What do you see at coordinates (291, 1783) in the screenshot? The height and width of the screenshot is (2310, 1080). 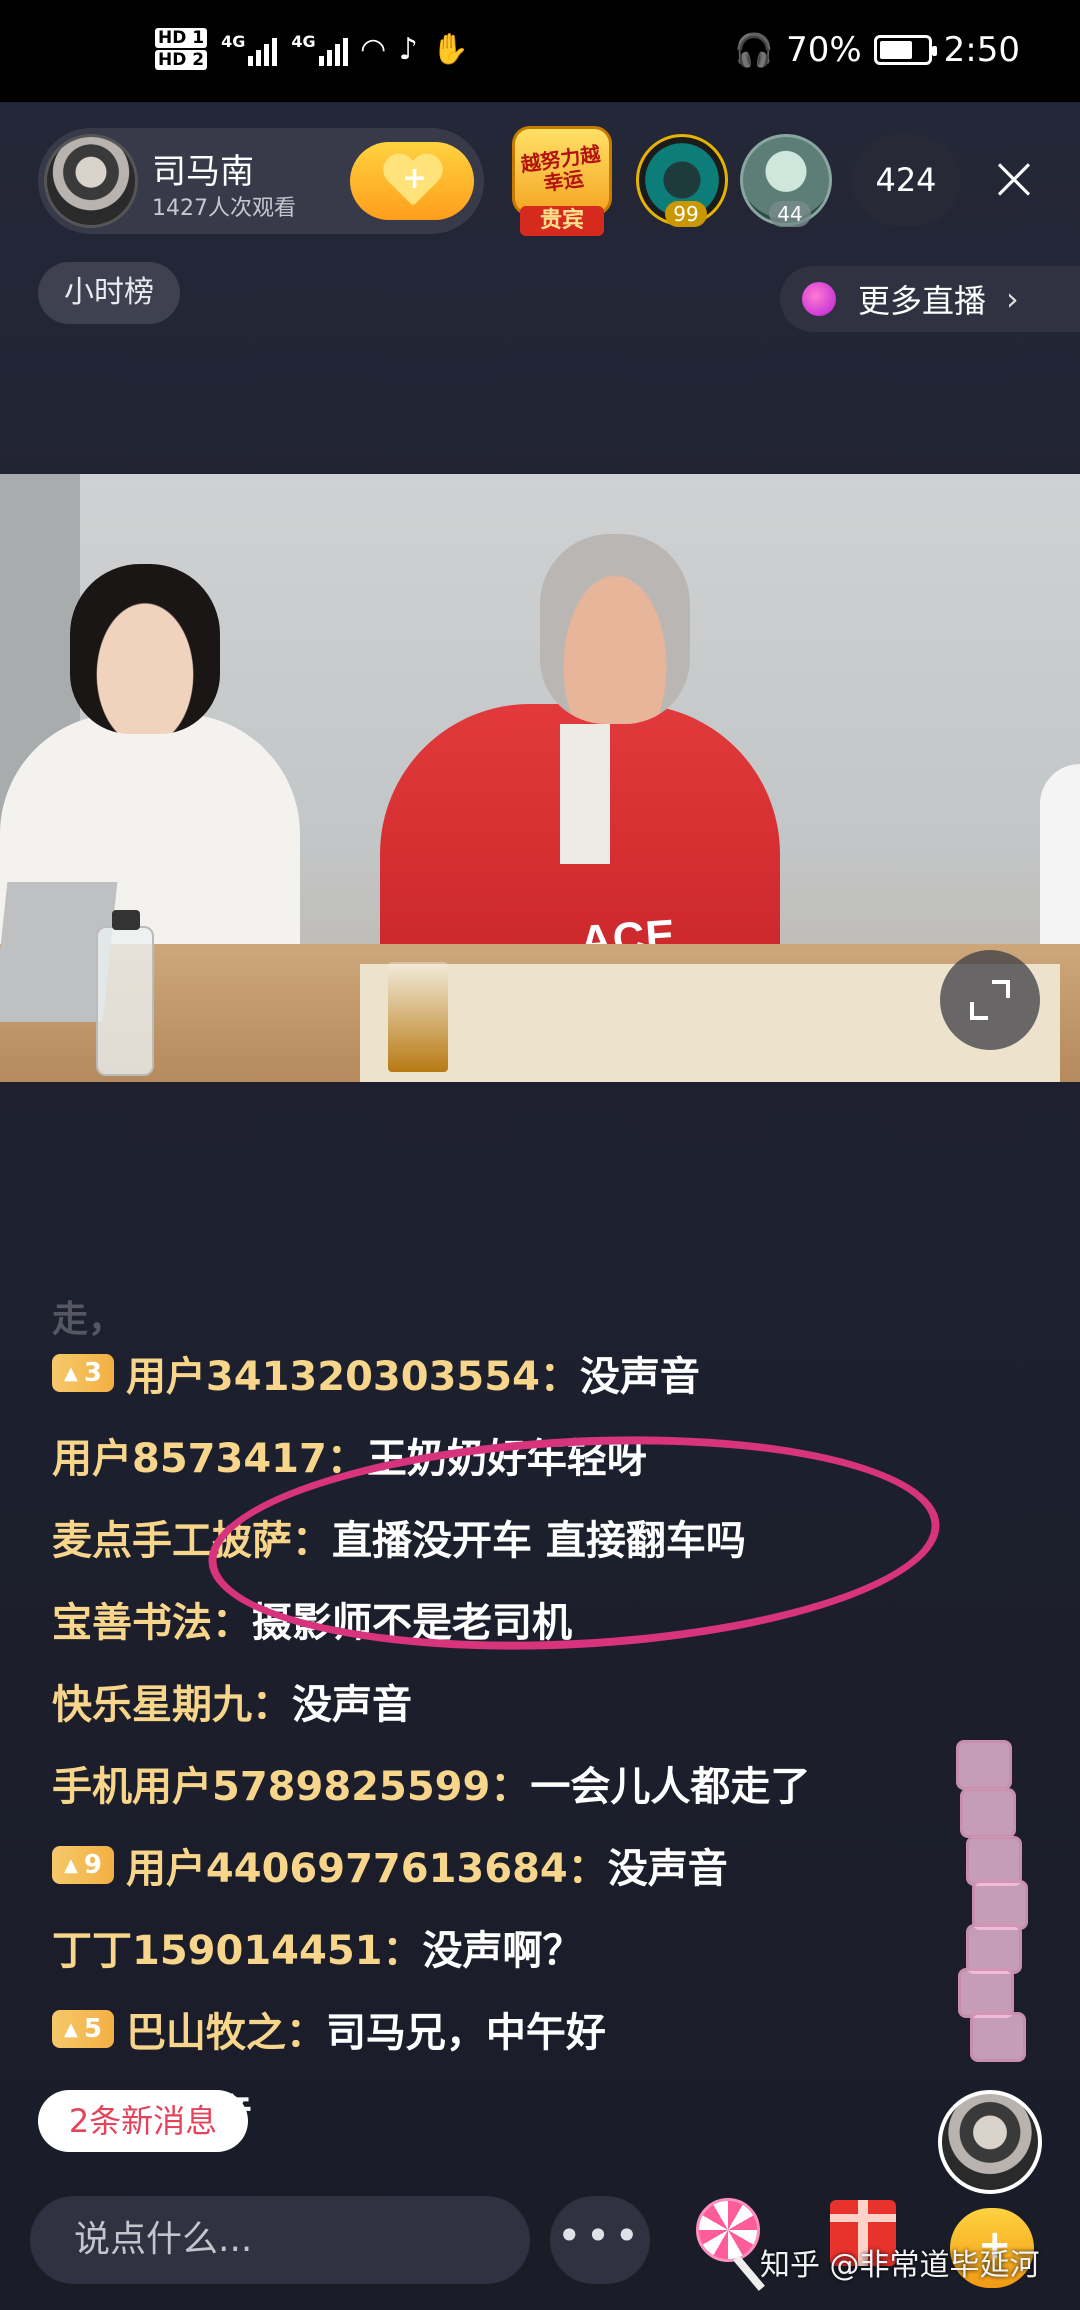 I see `chat-username: 手机用户5789825599：` at bounding box center [291, 1783].